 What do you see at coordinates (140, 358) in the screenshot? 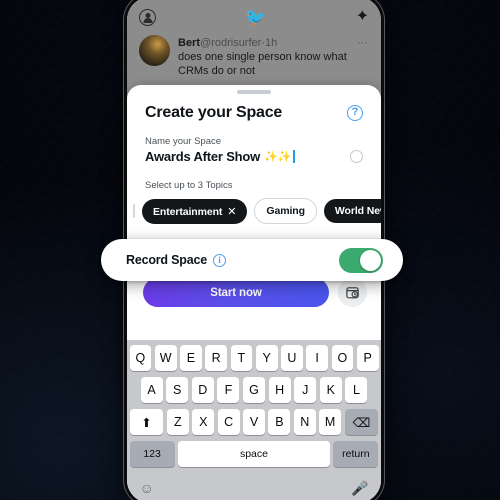
I see `key-q: Q` at bounding box center [140, 358].